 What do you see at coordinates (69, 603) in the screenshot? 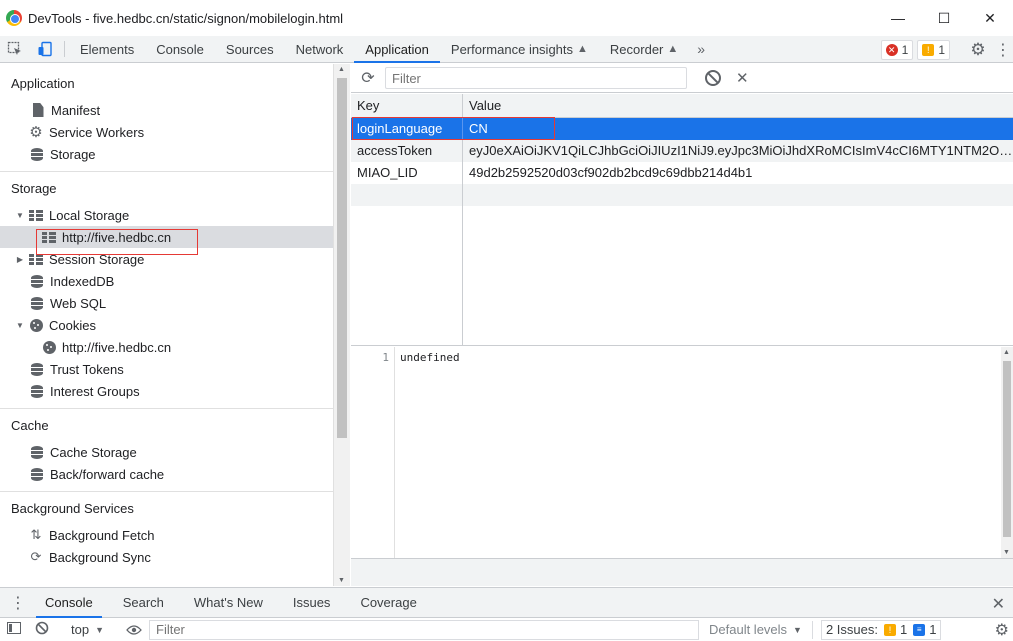
I see `drawer-tab-console: Console` at bounding box center [69, 603].